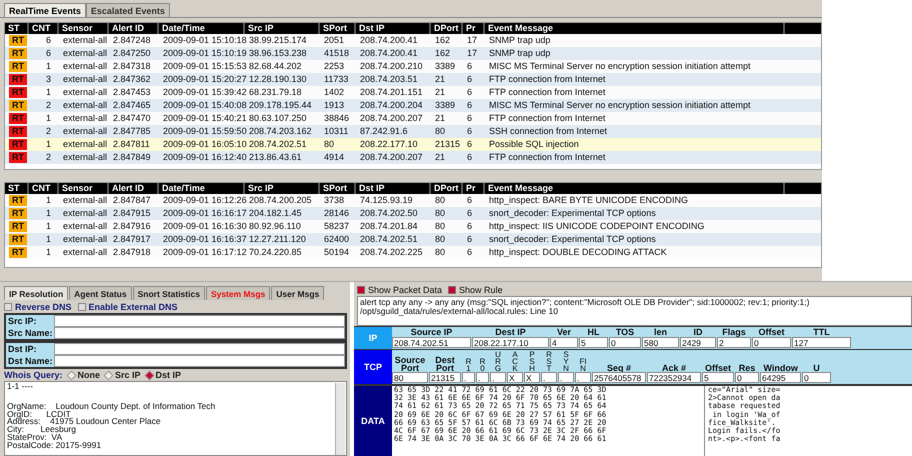 The image size is (912, 456). Describe the element at coordinates (468, 365) in the screenshot. I see `flag-label: R1` at that location.